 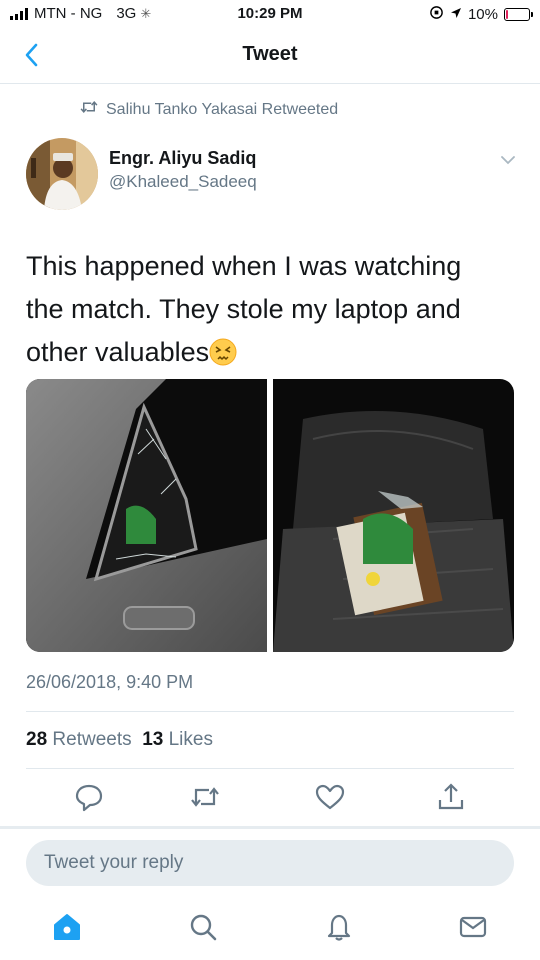 What do you see at coordinates (339, 927) in the screenshot?
I see `notifications-icon` at bounding box center [339, 927].